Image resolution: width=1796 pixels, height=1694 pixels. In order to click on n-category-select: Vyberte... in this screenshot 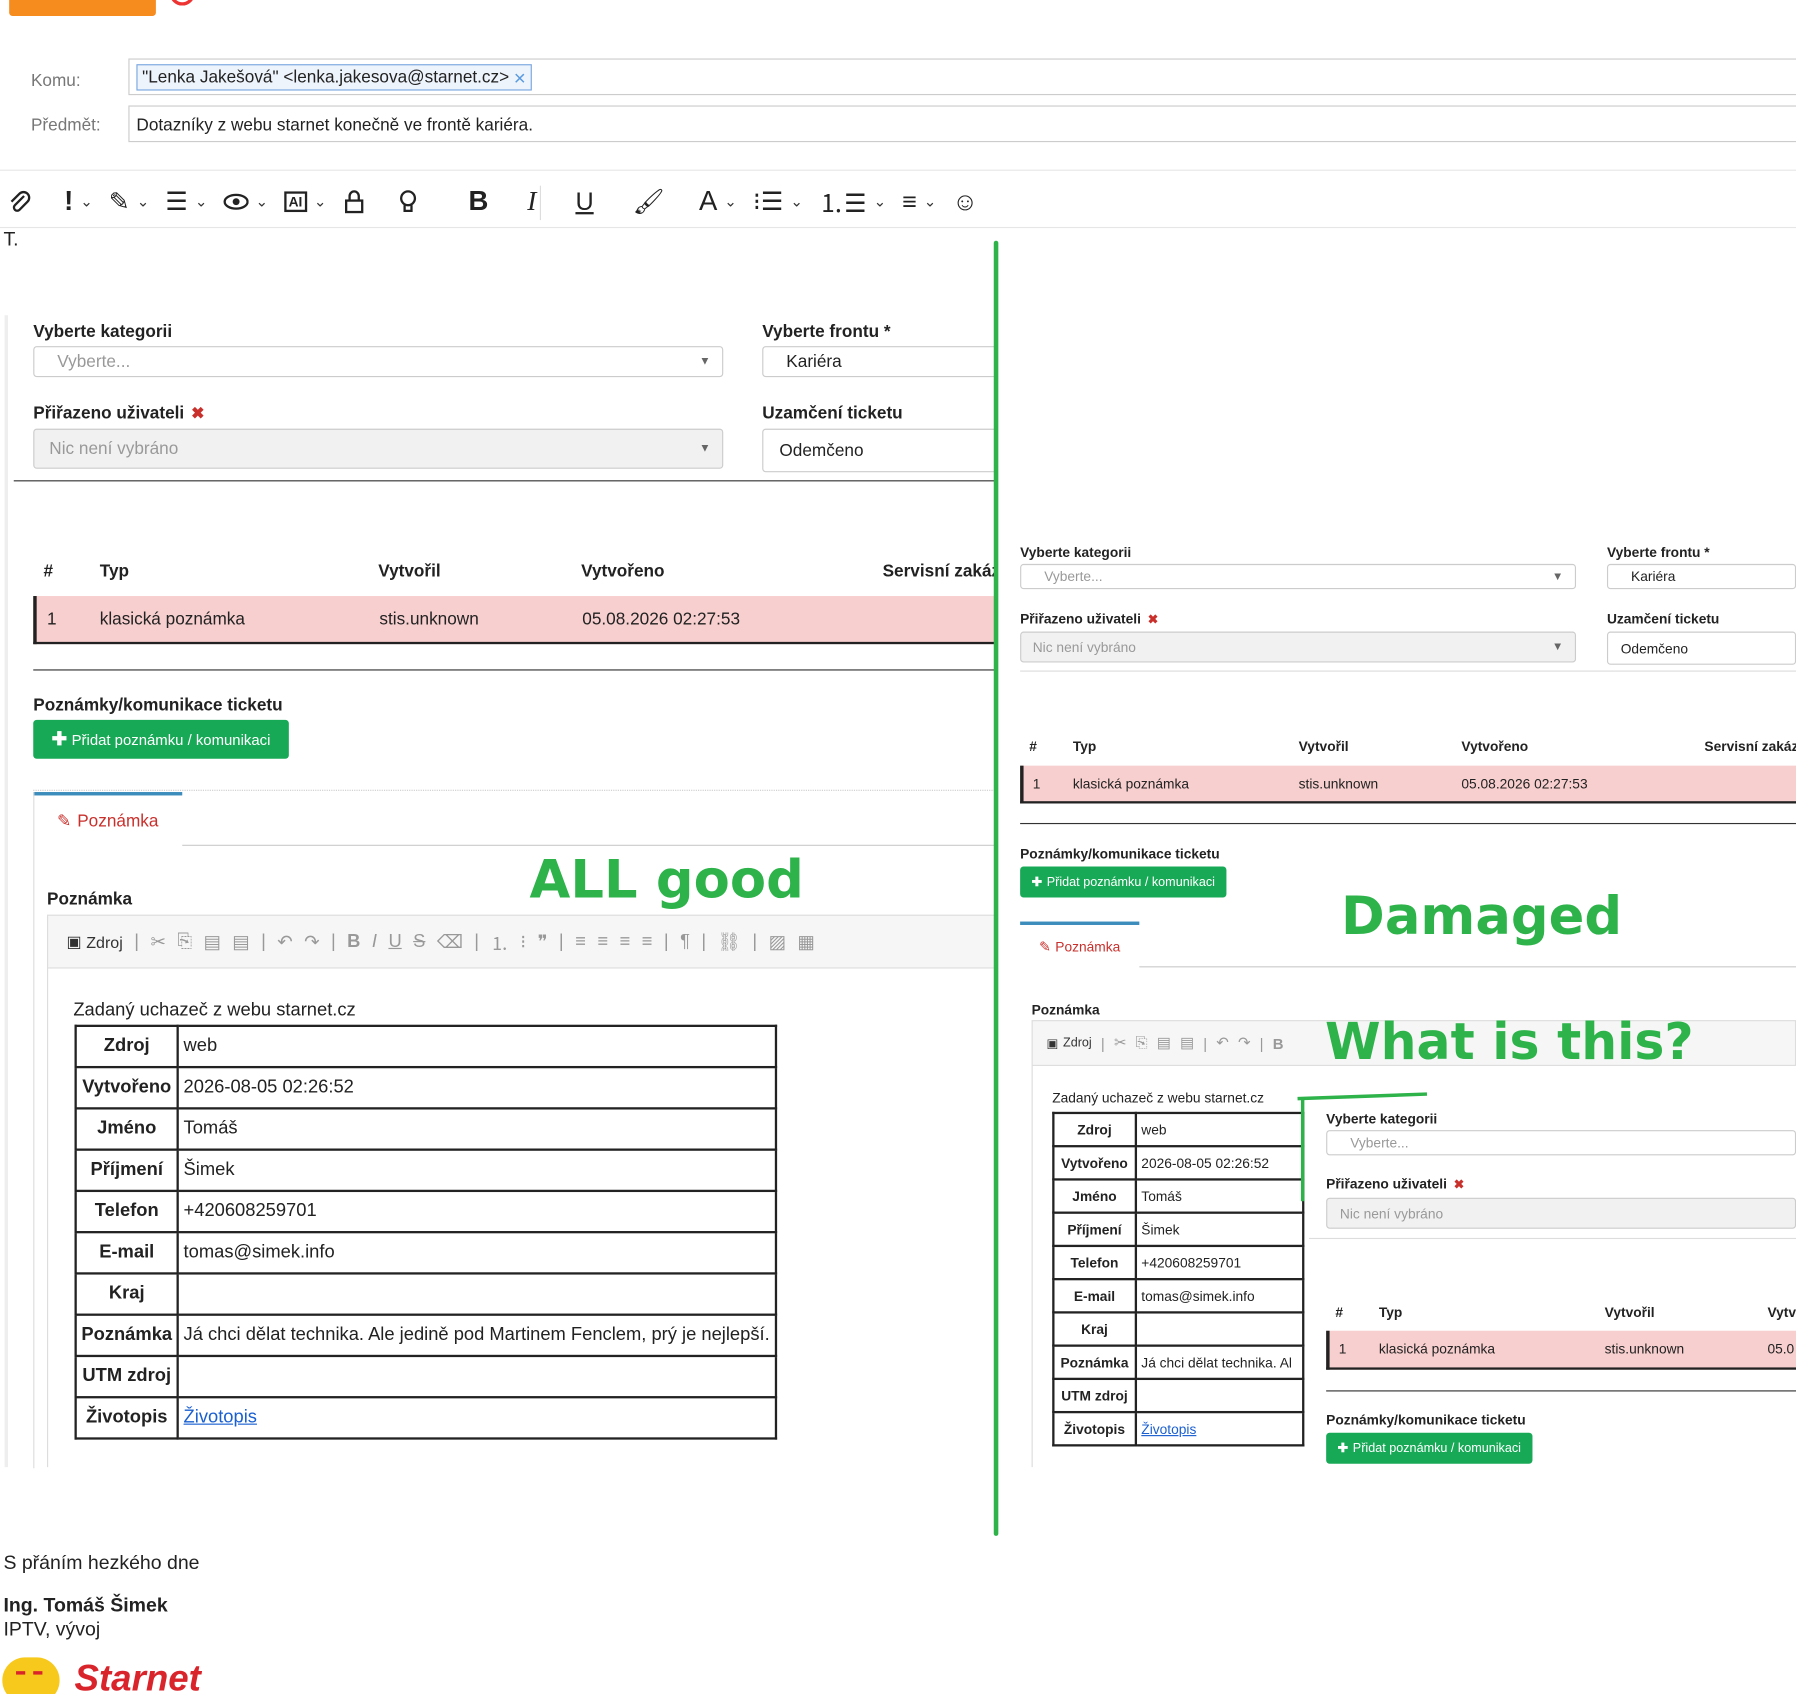, I will do `click(1561, 1143)`.